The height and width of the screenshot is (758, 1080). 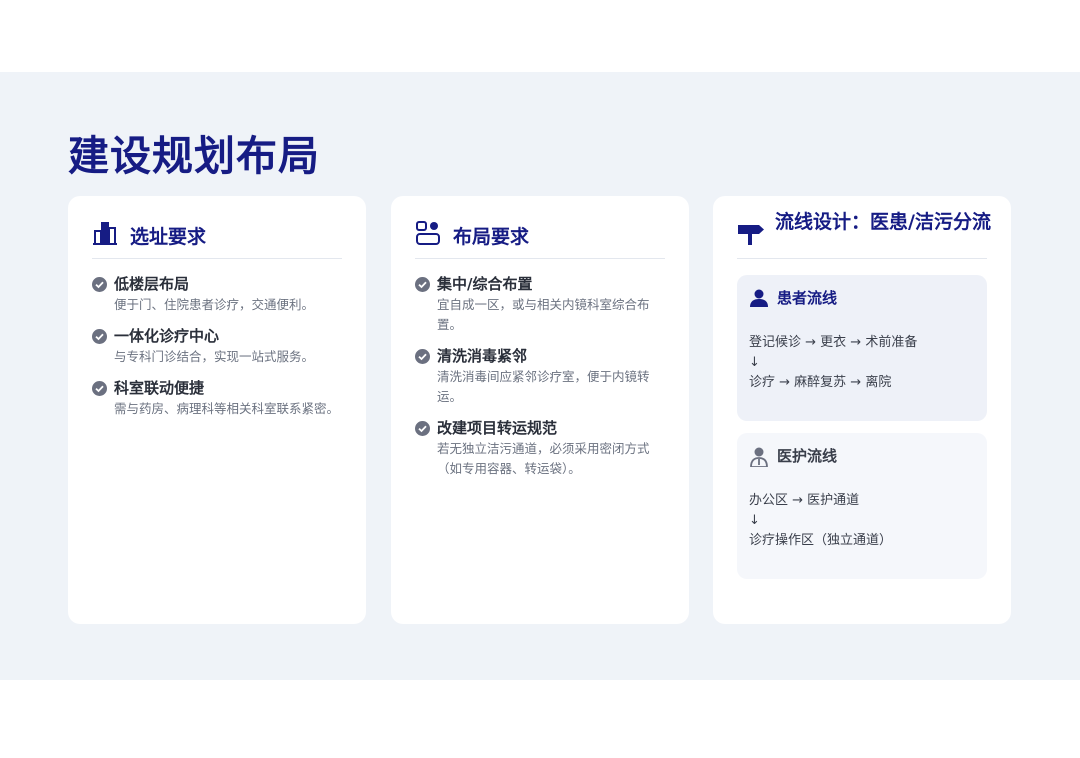 I want to click on list-item: 改建项目转运规范 若无独立洁污通道，必须采用密闭方式（如专用容器、转运袋）。, so click(x=540, y=448).